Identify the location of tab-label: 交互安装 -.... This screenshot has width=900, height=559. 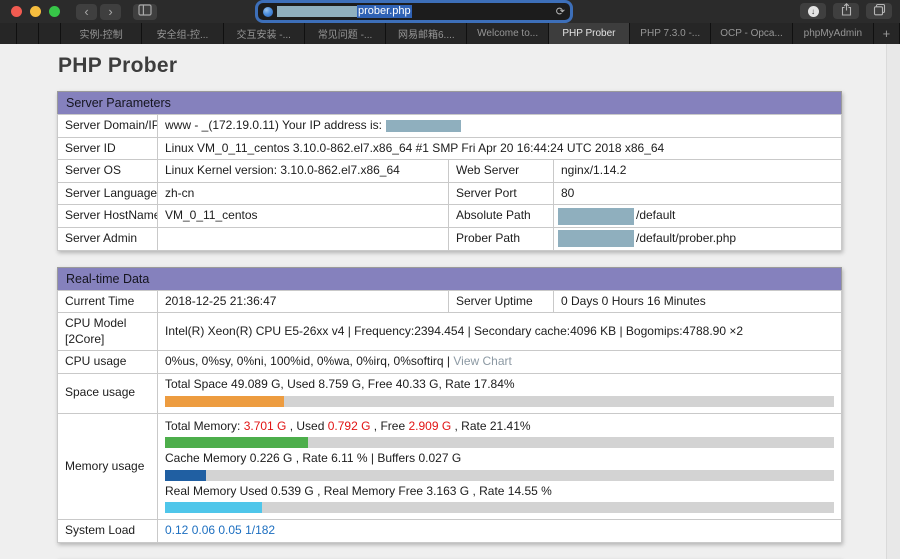
(263, 35).